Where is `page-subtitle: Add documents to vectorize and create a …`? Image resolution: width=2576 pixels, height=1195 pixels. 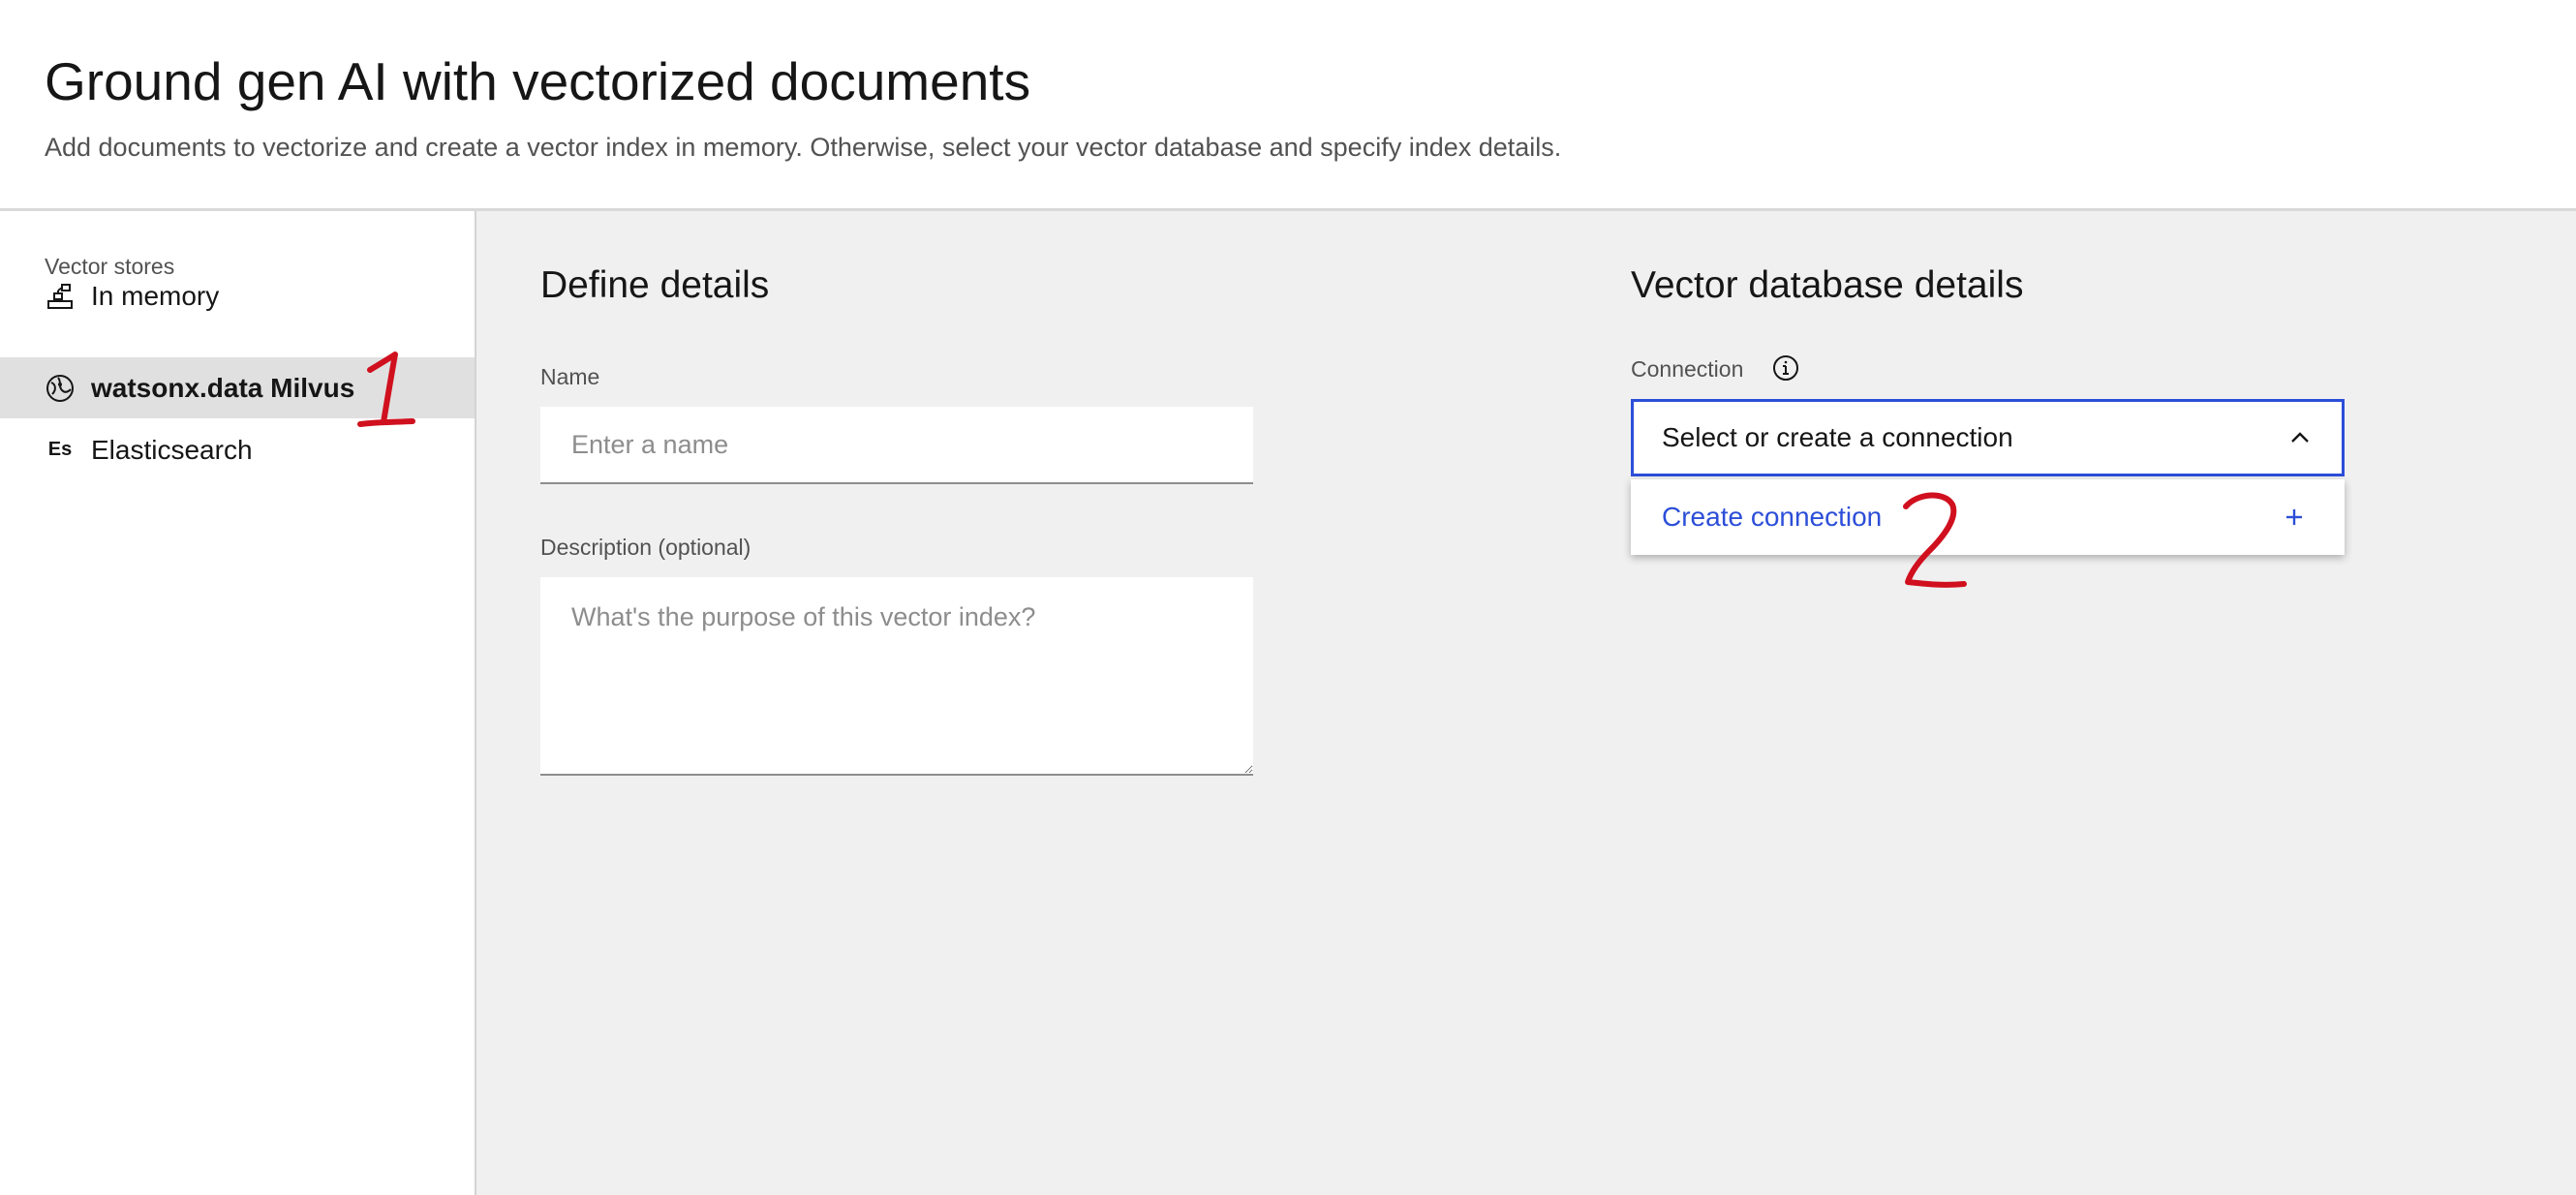
page-subtitle: Add documents to vectorize and create a … is located at coordinates (803, 147).